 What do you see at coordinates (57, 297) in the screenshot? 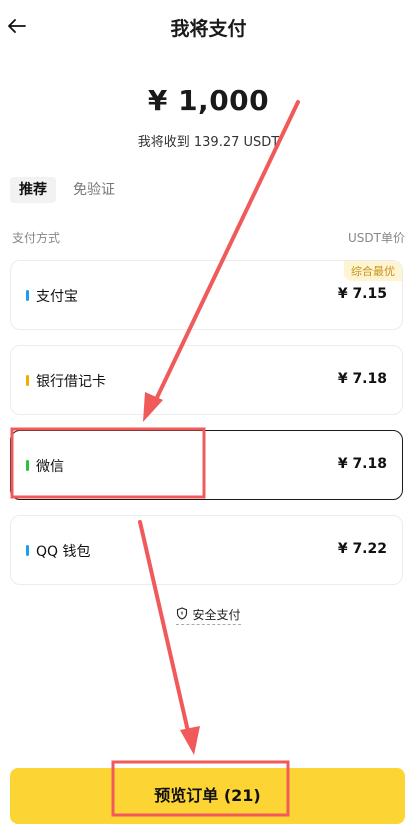
I see `method-name: 支付宝` at bounding box center [57, 297].